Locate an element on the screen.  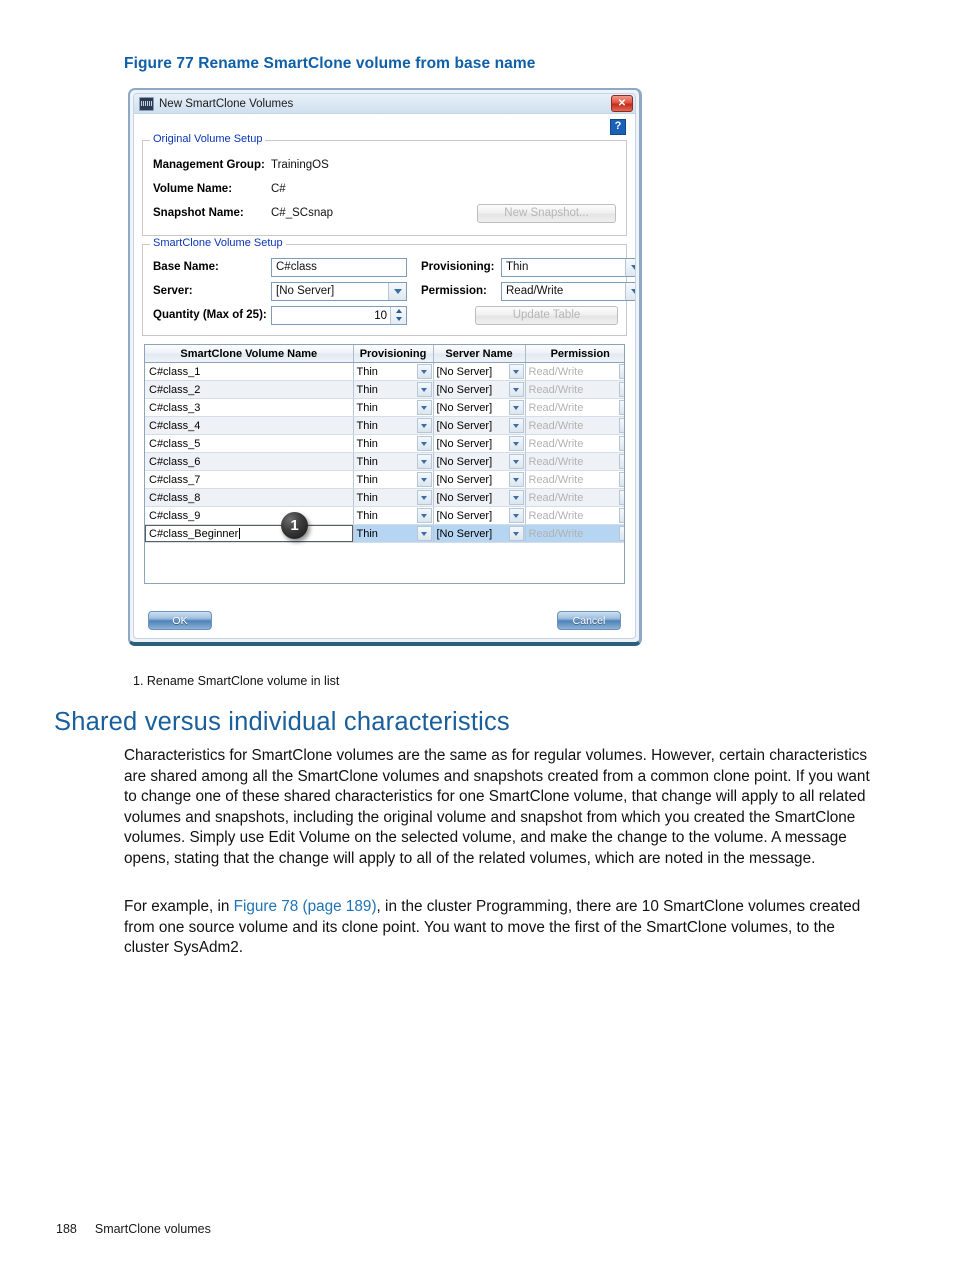
ok-button: OK is located at coordinates (180, 620).